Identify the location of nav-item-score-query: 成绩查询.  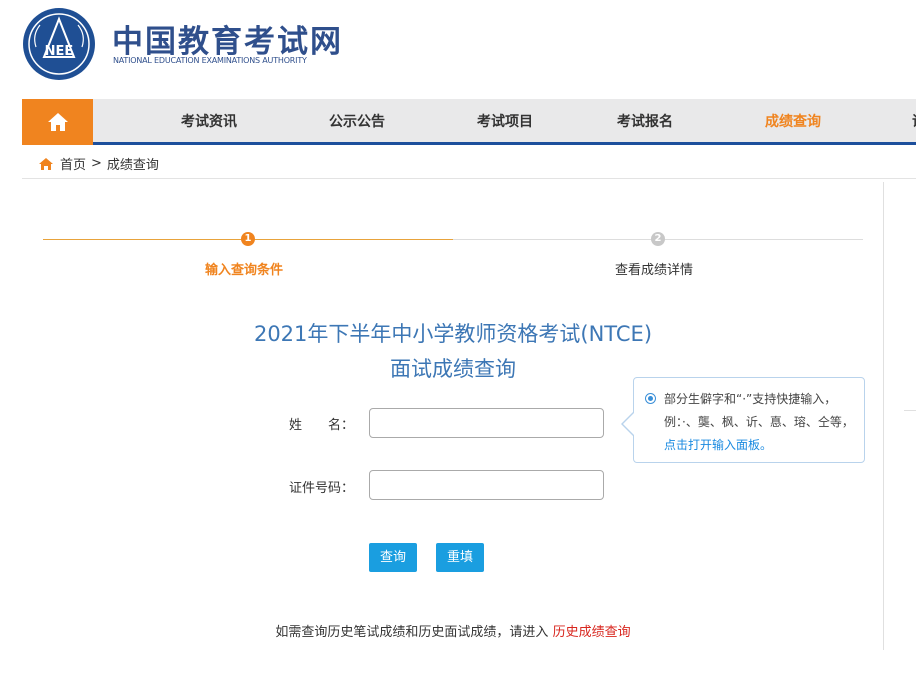
(793, 122).